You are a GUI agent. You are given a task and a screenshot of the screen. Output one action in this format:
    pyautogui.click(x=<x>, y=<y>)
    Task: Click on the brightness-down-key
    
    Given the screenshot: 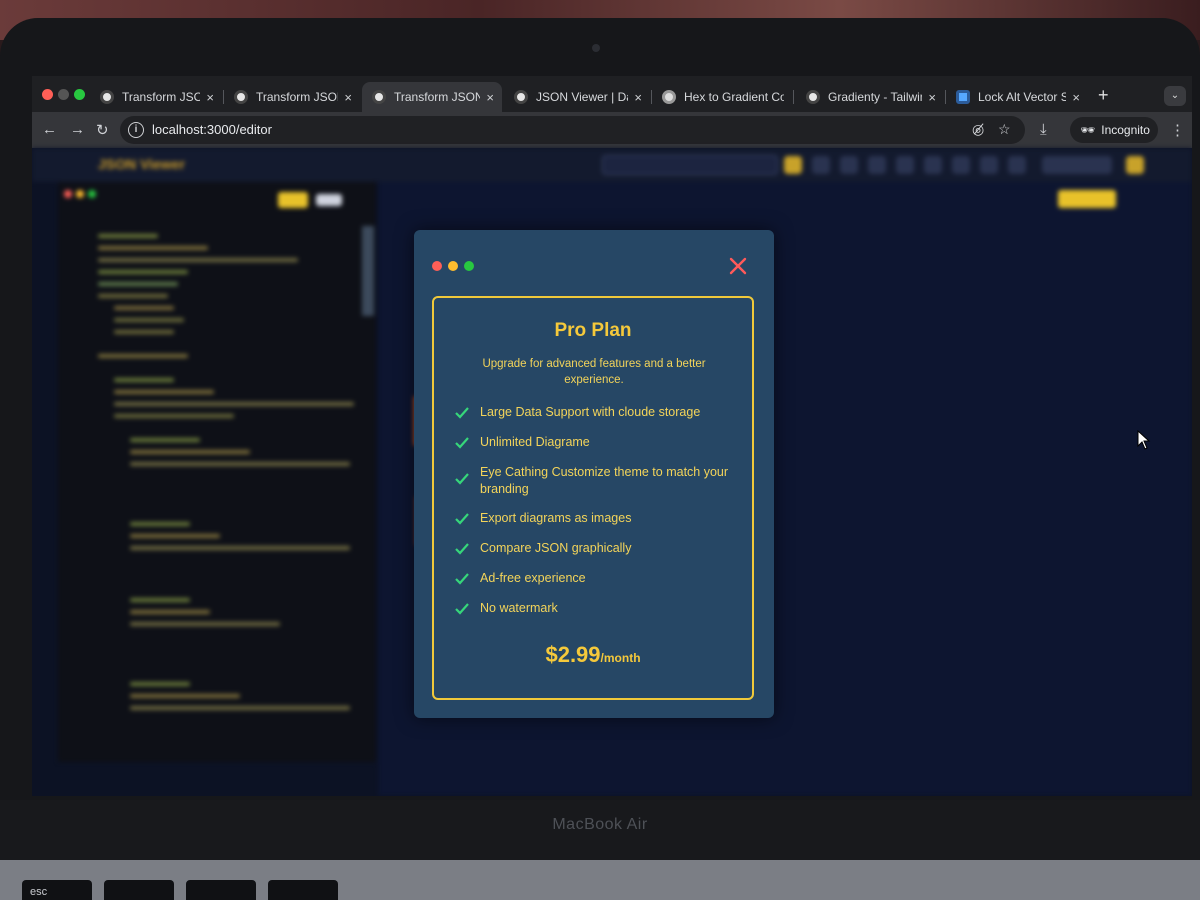 What is the action you would take?
    pyautogui.click(x=139, y=890)
    